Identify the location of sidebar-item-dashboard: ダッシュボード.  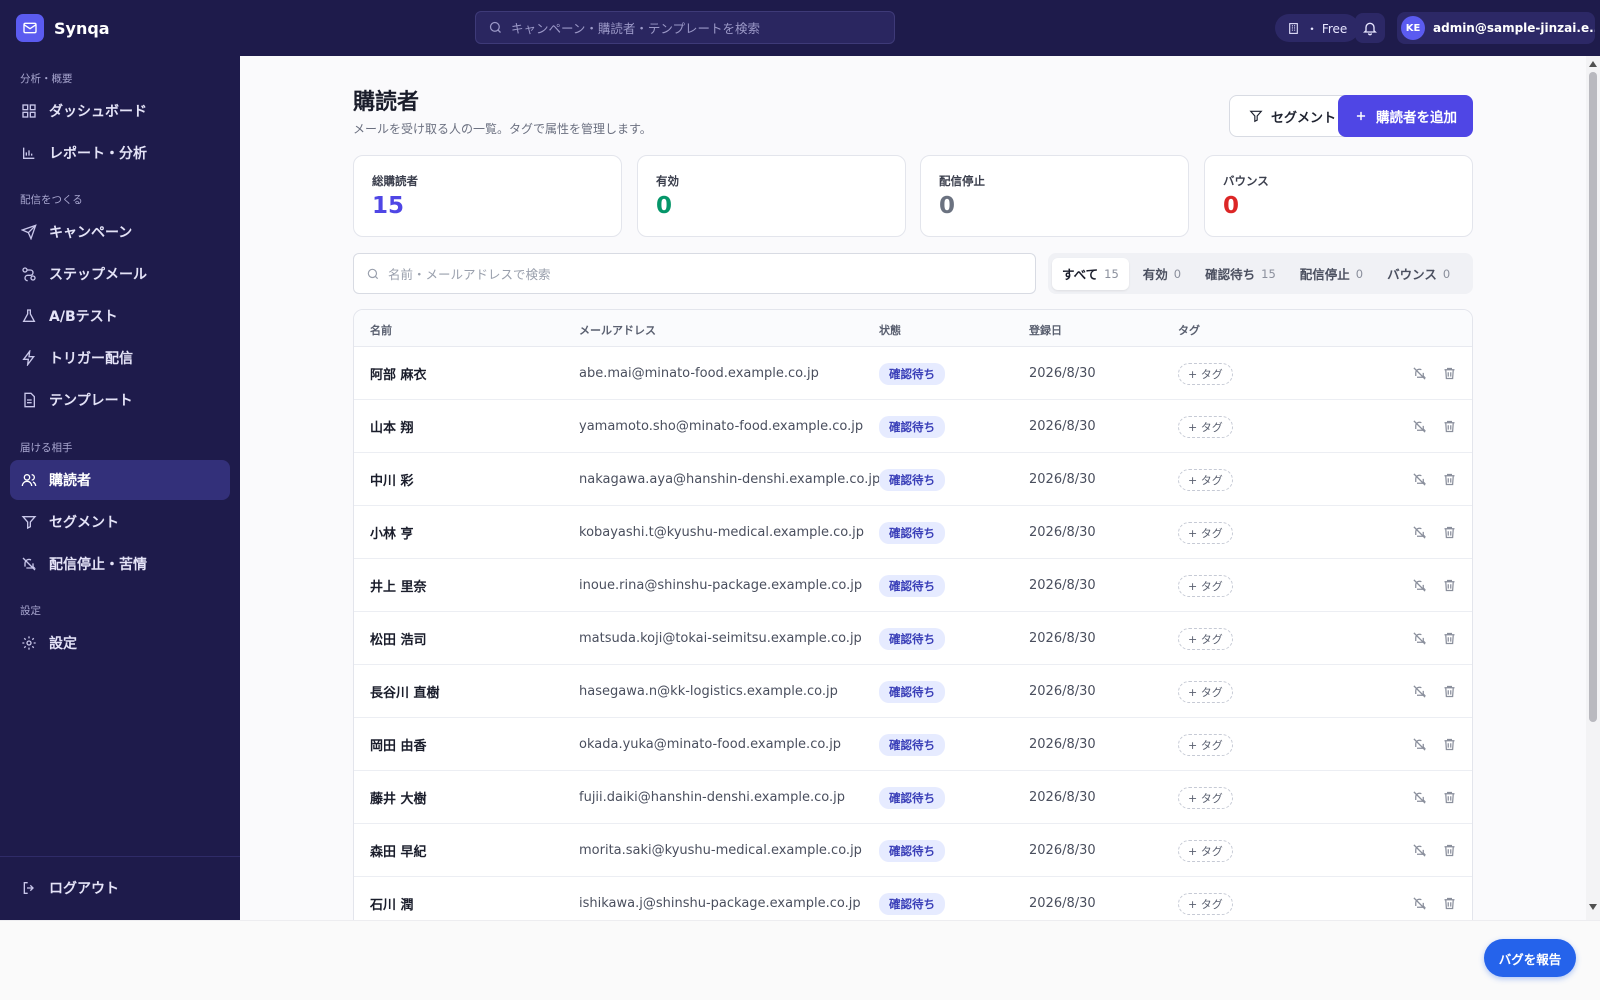
(120, 111).